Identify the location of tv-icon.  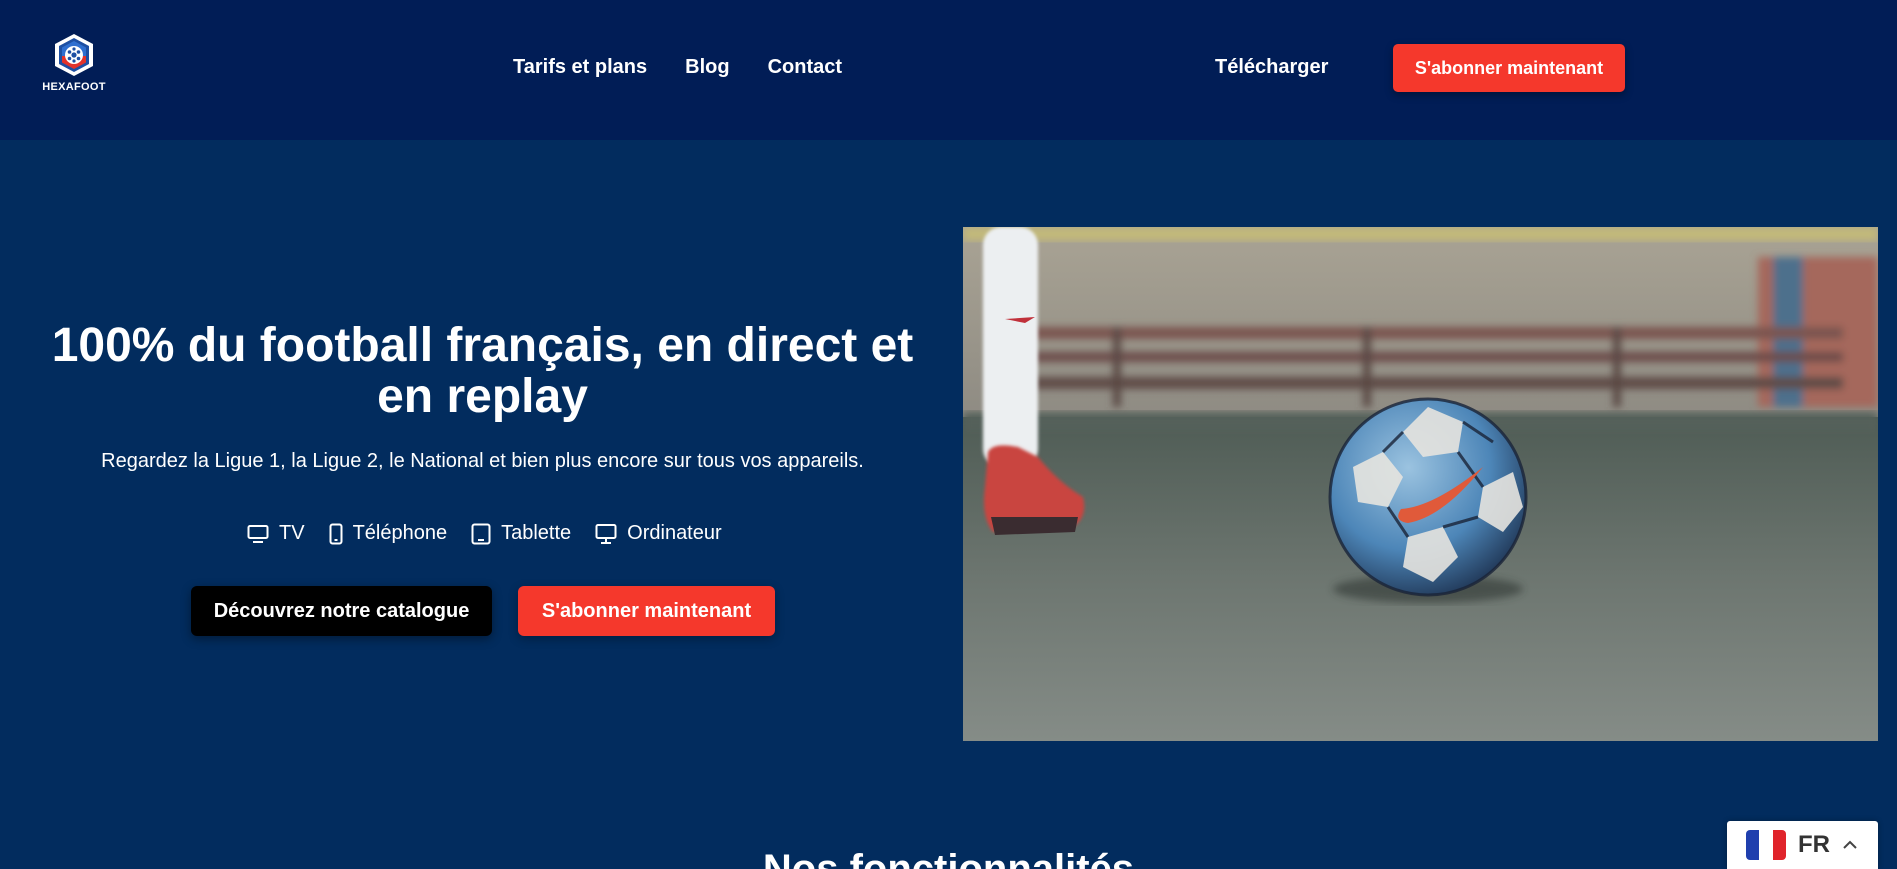
(258, 533).